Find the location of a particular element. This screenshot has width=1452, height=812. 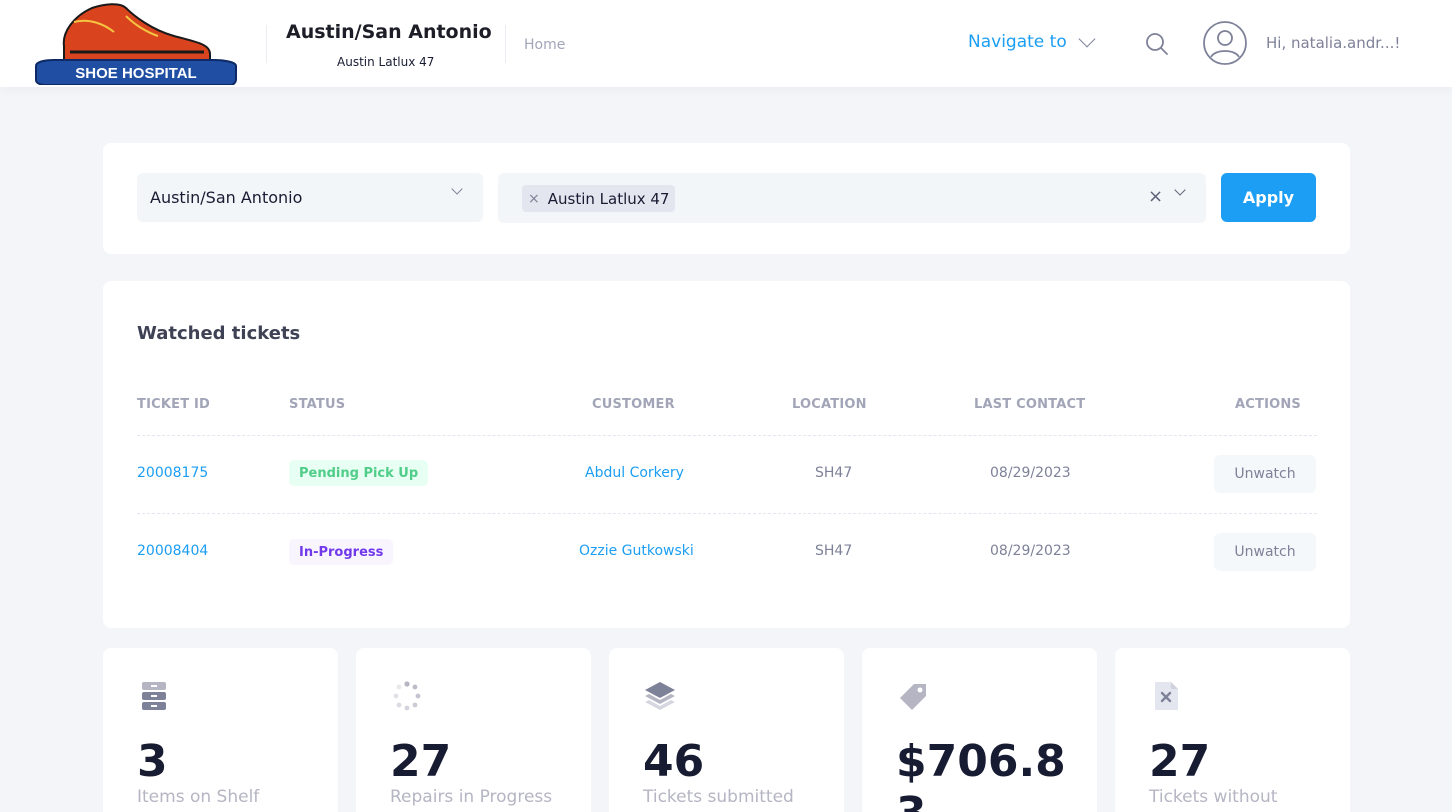

customer-link: Ozzie Gutkowski is located at coordinates (636, 551).